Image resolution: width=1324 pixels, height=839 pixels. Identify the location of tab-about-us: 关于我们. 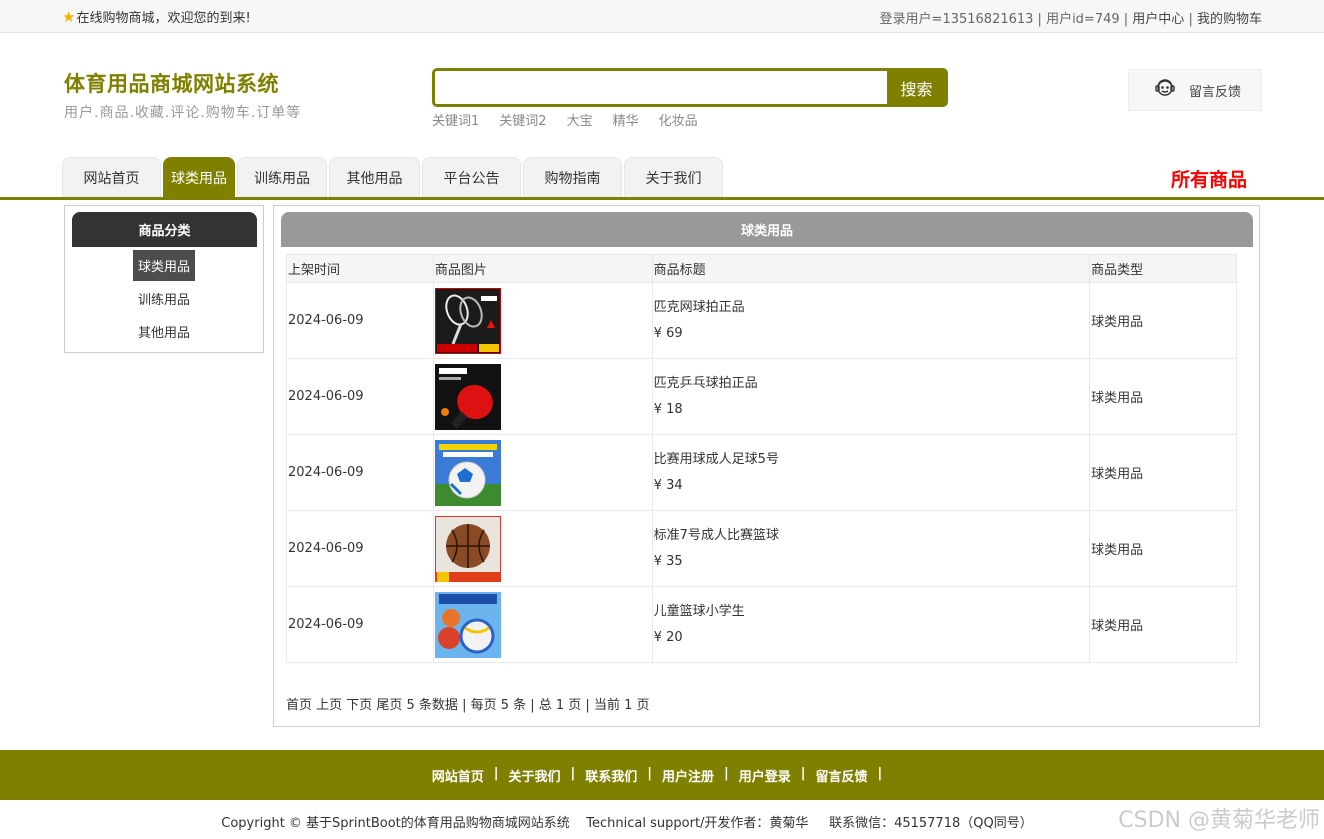
(673, 177).